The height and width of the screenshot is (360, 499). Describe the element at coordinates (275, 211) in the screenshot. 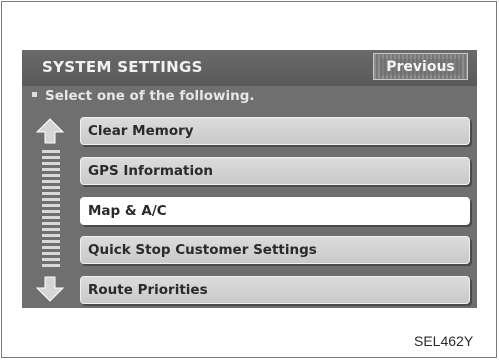

I see `menu-item-map-ac: Map & A/C` at that location.